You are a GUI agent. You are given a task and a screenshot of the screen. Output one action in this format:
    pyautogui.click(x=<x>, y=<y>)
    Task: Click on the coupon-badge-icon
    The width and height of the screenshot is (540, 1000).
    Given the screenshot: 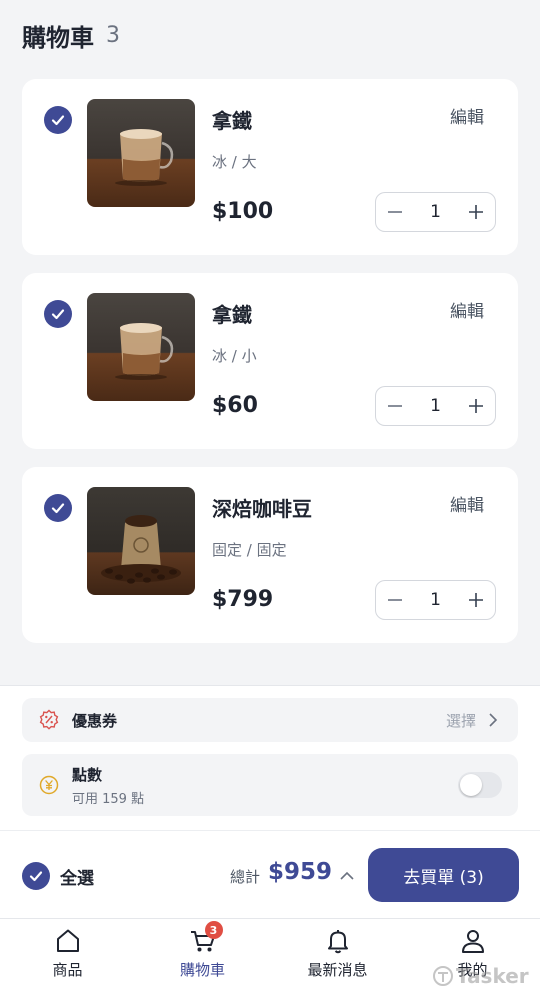 What is the action you would take?
    pyautogui.click(x=49, y=719)
    